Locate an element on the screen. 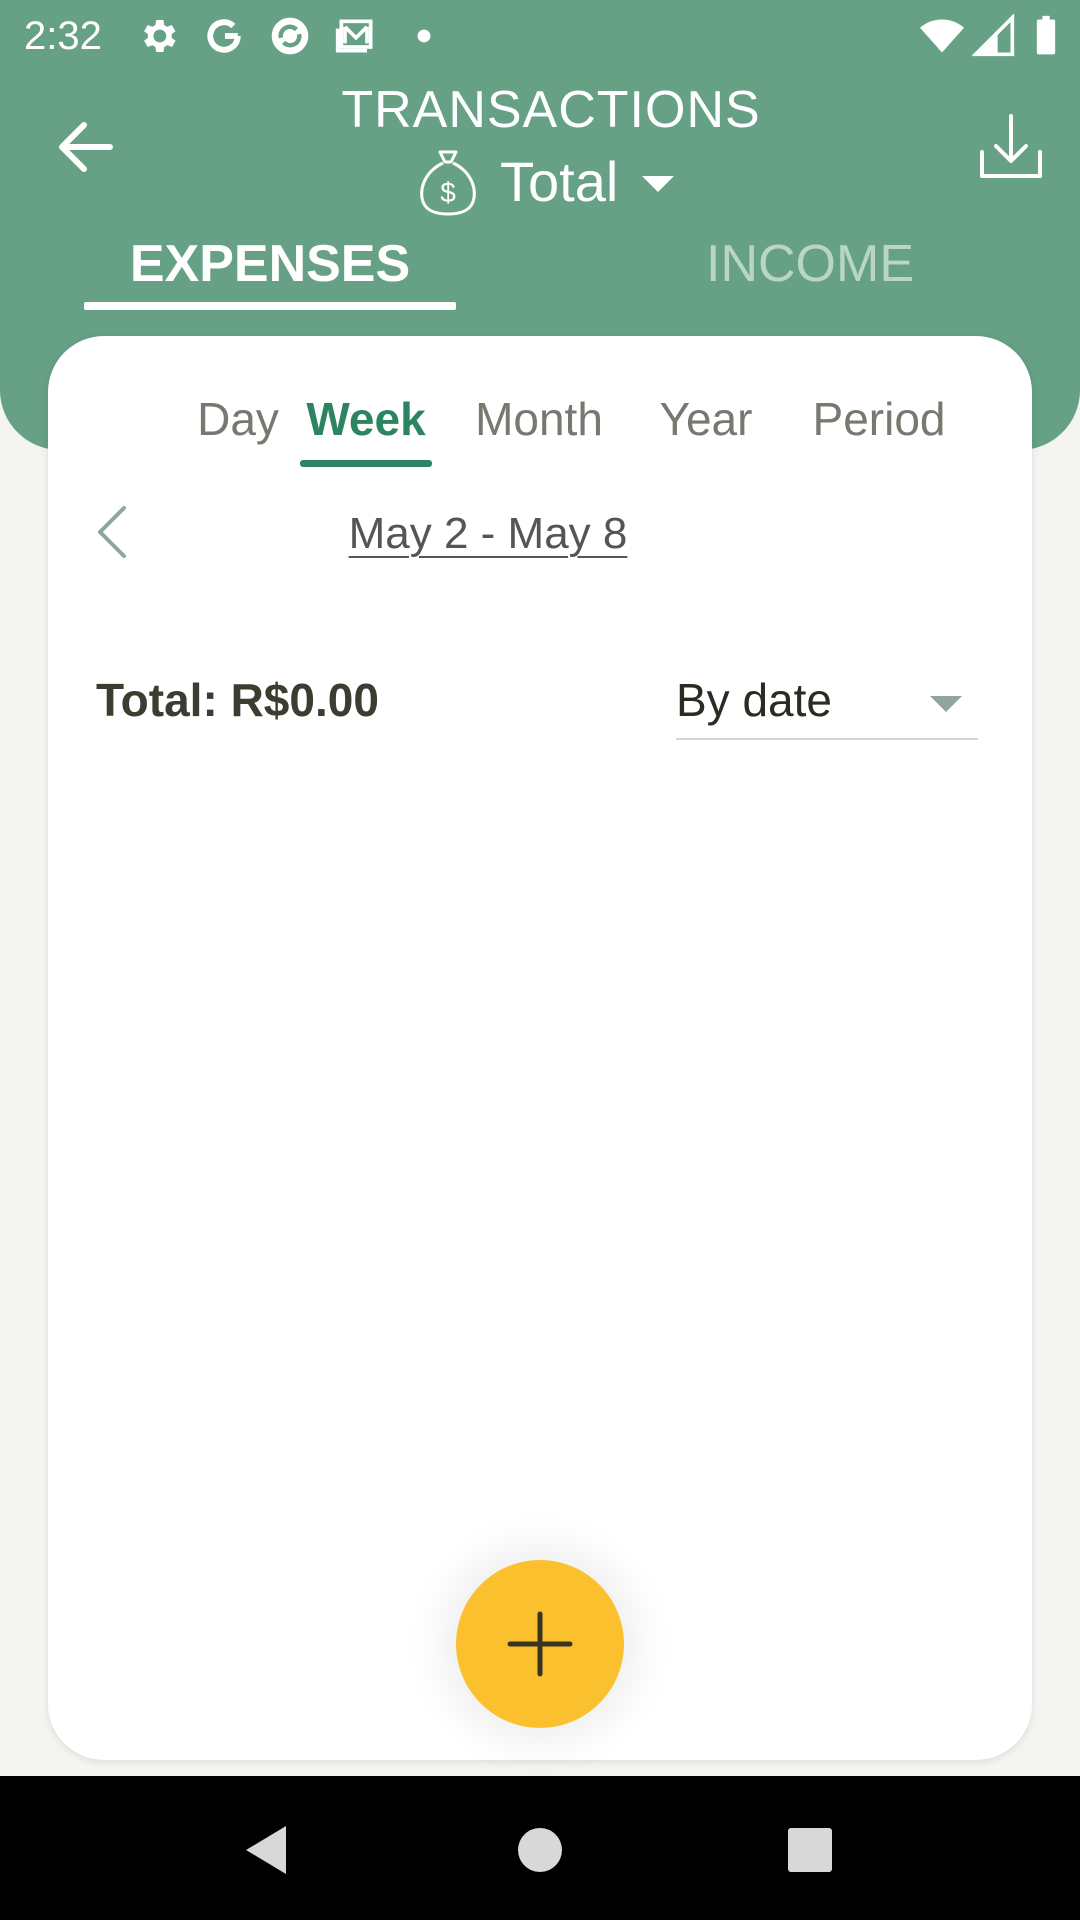 This screenshot has width=1080, height=1920. battery-icon is located at coordinates (1046, 35).